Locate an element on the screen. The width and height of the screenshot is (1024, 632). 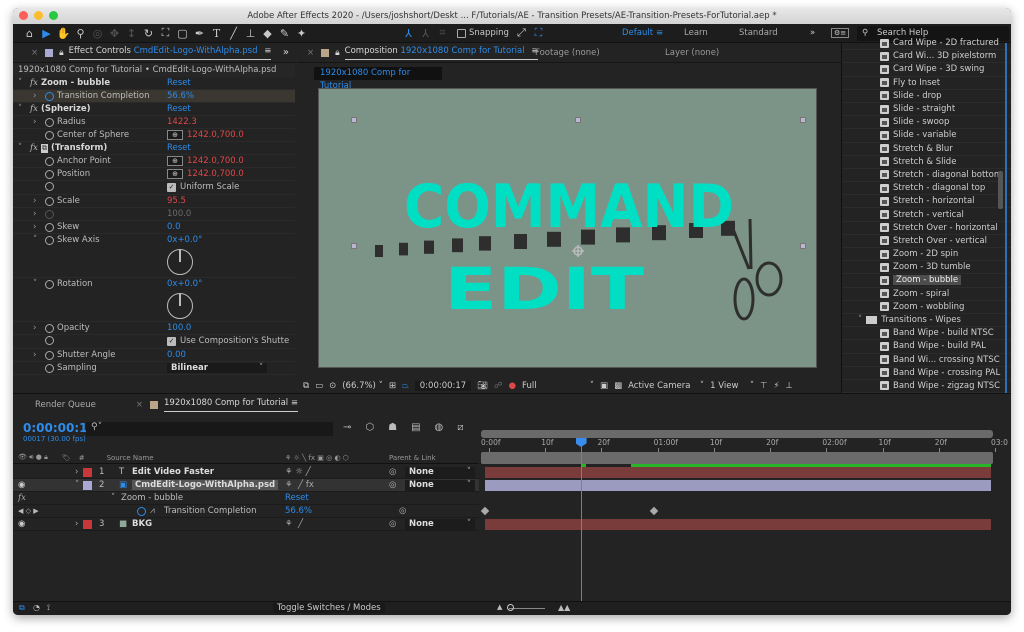
comp-navigator-chip: 1920x1080 Comp for Tutorial is located at coordinates (378, 79).